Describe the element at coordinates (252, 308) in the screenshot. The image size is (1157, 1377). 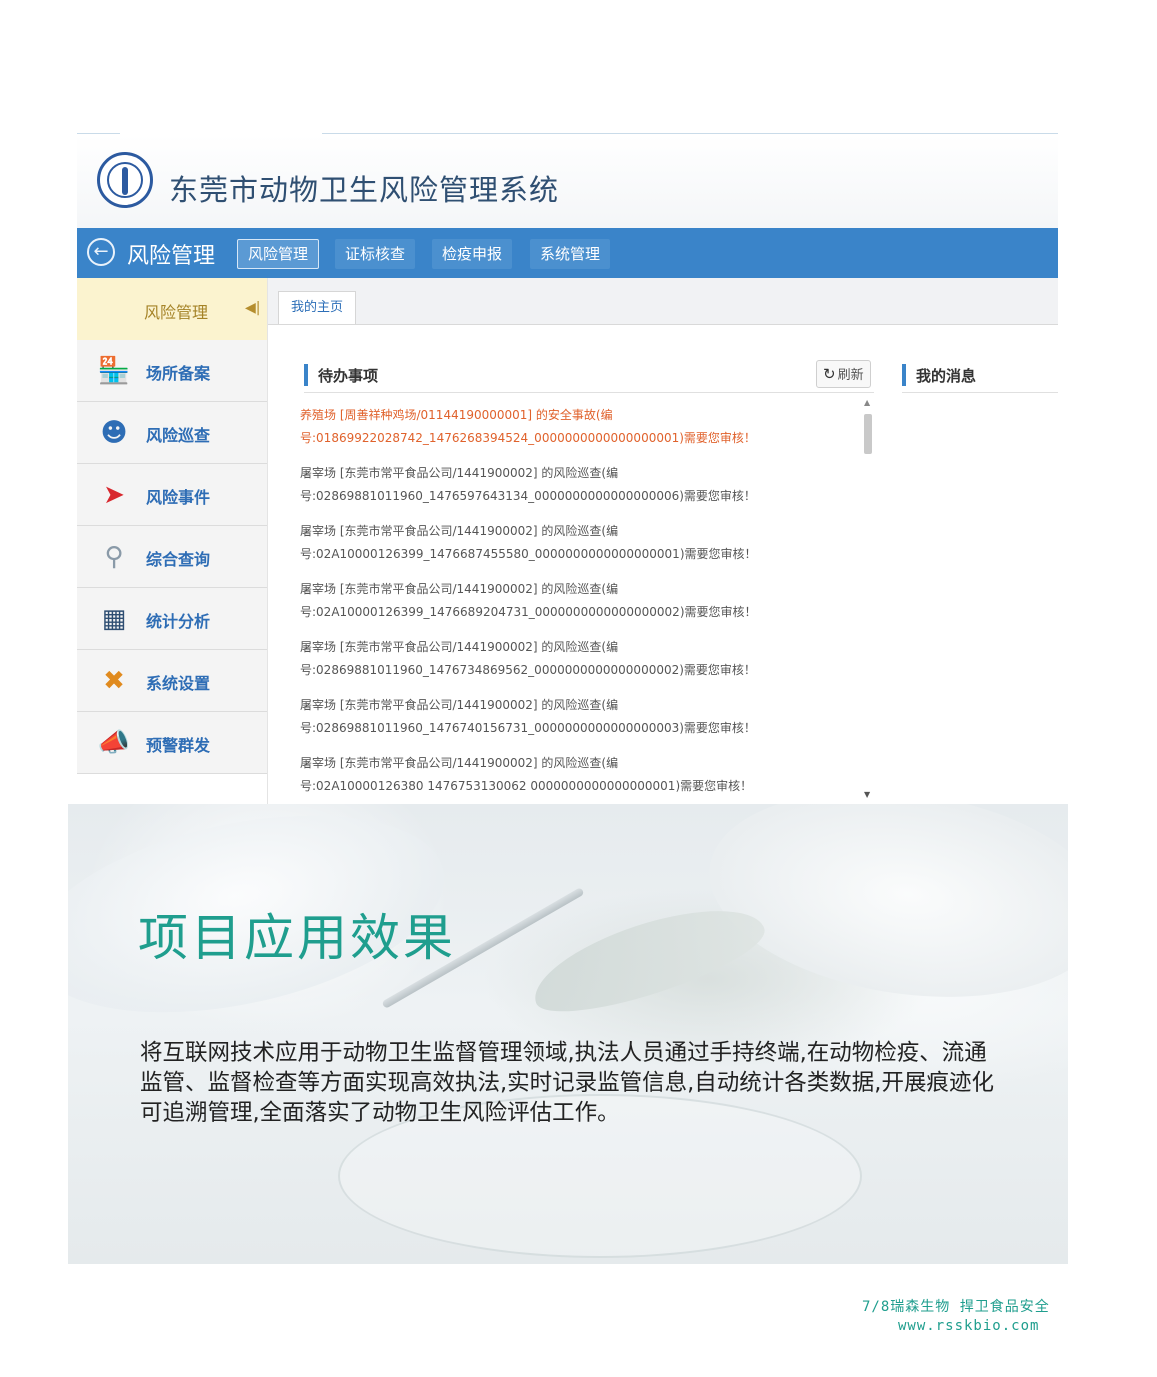
I see `collapse-sidebar-icon: ◀|` at that location.